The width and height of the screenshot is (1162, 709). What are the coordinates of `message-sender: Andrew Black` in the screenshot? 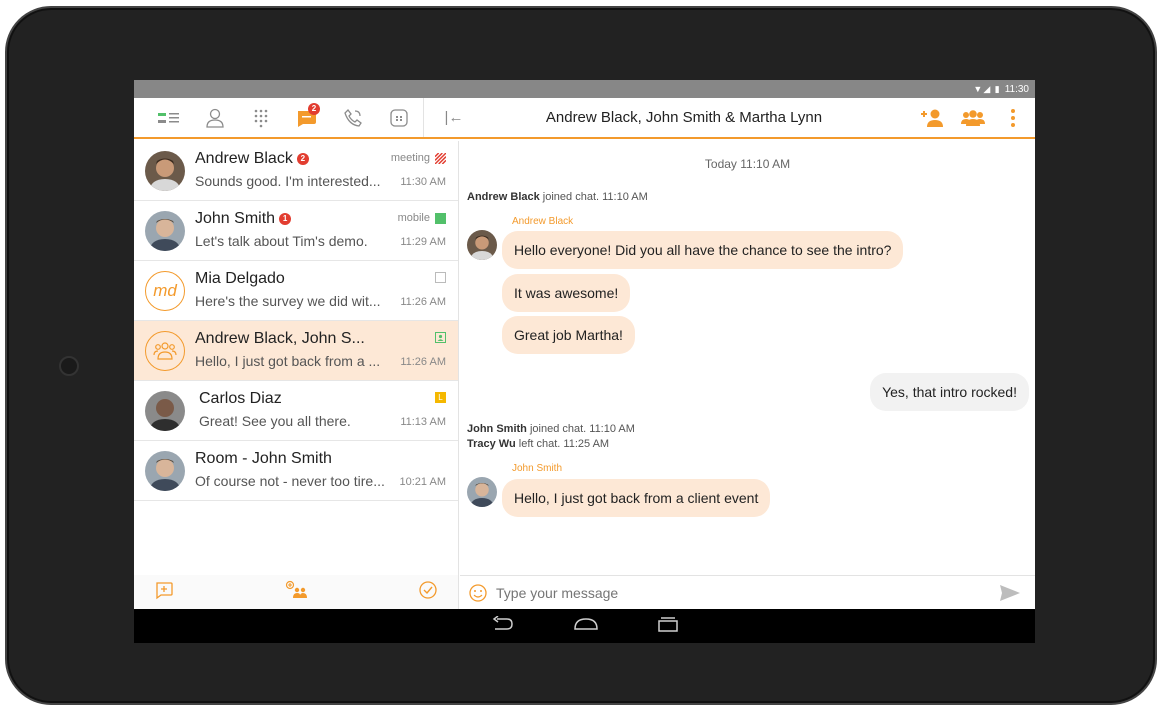 It's located at (543, 221).